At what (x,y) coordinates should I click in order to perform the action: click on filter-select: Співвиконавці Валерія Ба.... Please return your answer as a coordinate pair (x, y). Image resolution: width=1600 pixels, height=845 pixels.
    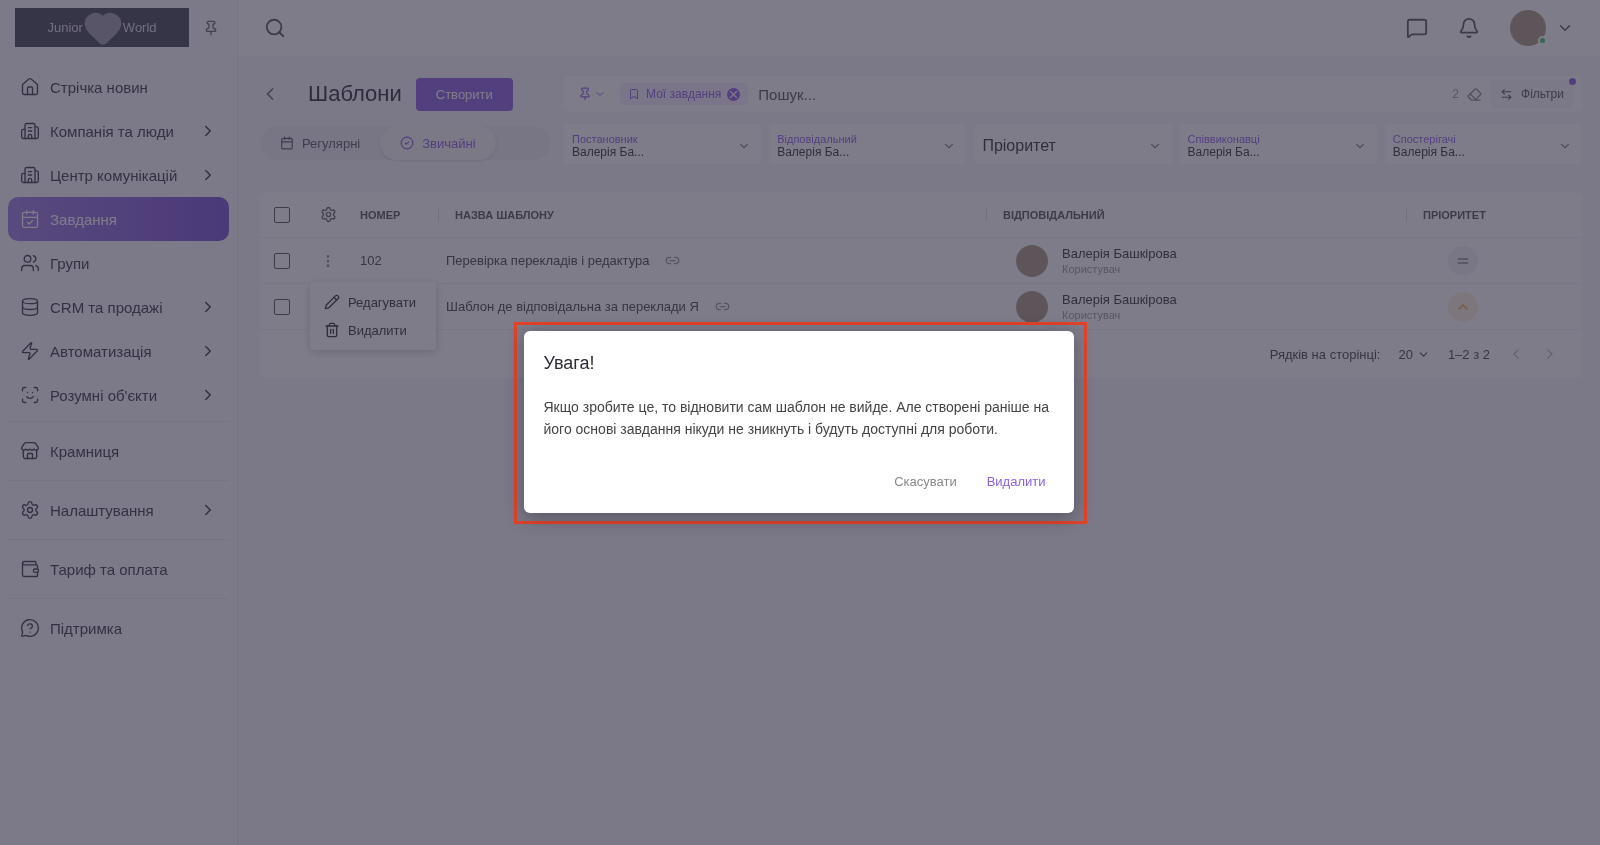
    Looking at the image, I should click on (1278, 144).